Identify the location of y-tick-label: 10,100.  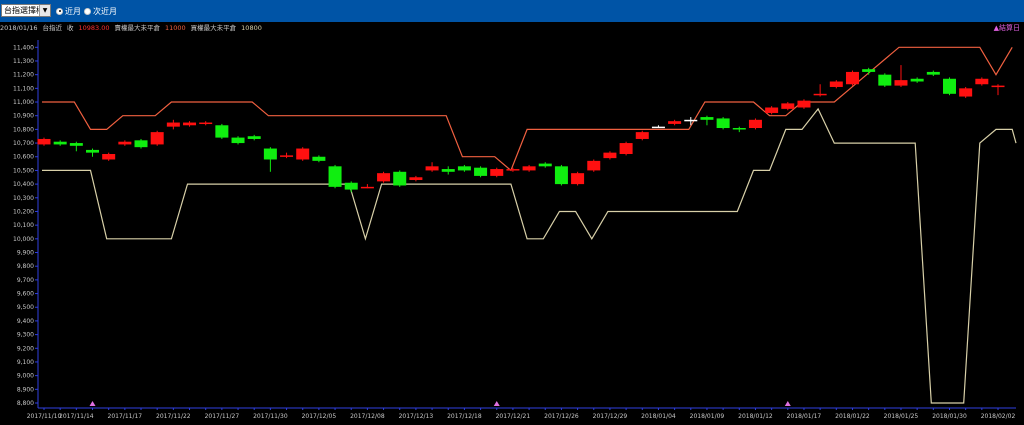
(23, 225).